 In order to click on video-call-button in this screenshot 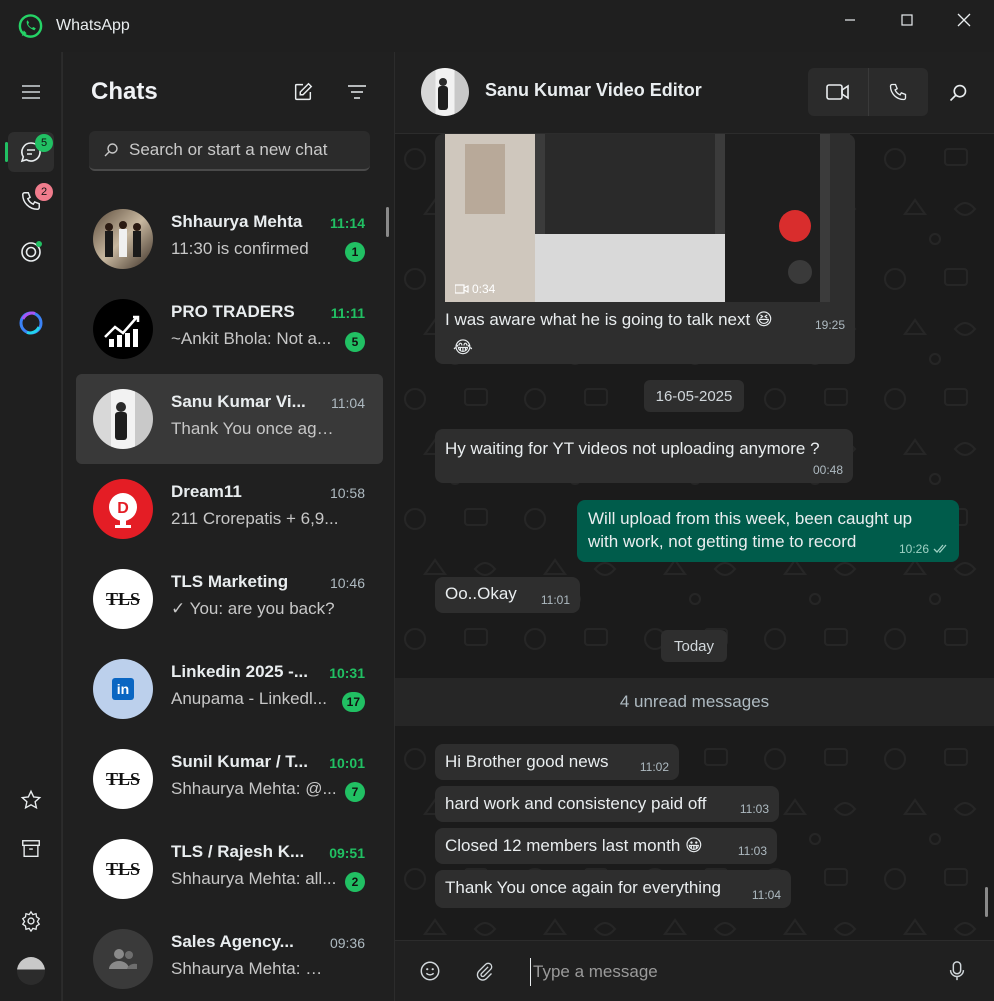, I will do `click(838, 92)`.